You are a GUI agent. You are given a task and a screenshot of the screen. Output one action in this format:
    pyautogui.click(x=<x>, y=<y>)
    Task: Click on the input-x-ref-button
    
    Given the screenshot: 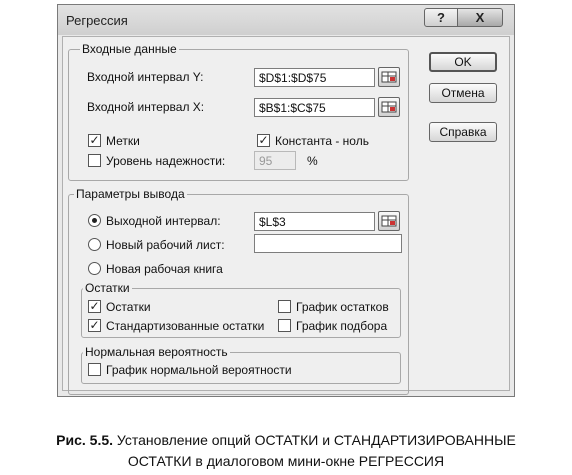 What is the action you would take?
    pyautogui.click(x=389, y=107)
    